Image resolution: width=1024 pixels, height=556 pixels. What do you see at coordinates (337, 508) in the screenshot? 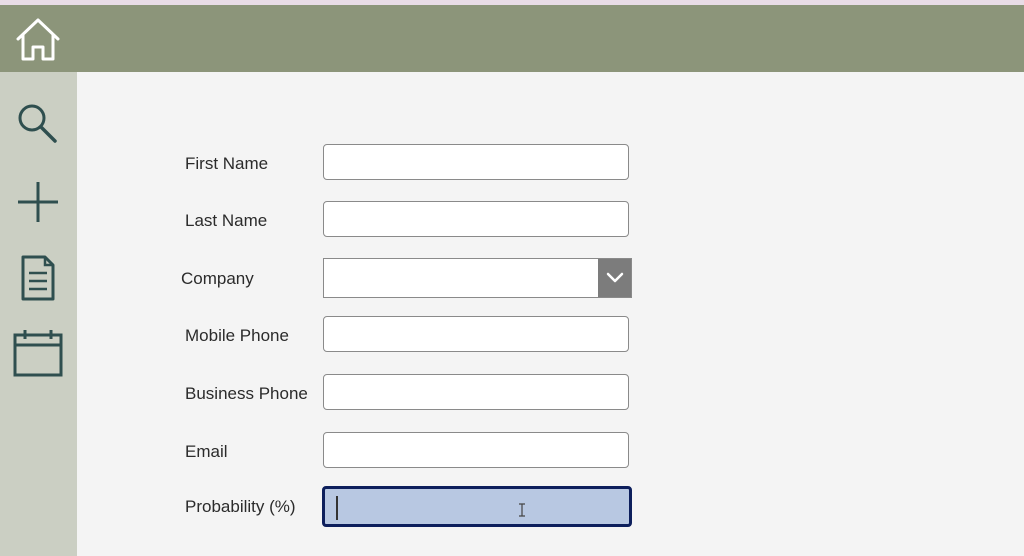
I see `text-caret` at bounding box center [337, 508].